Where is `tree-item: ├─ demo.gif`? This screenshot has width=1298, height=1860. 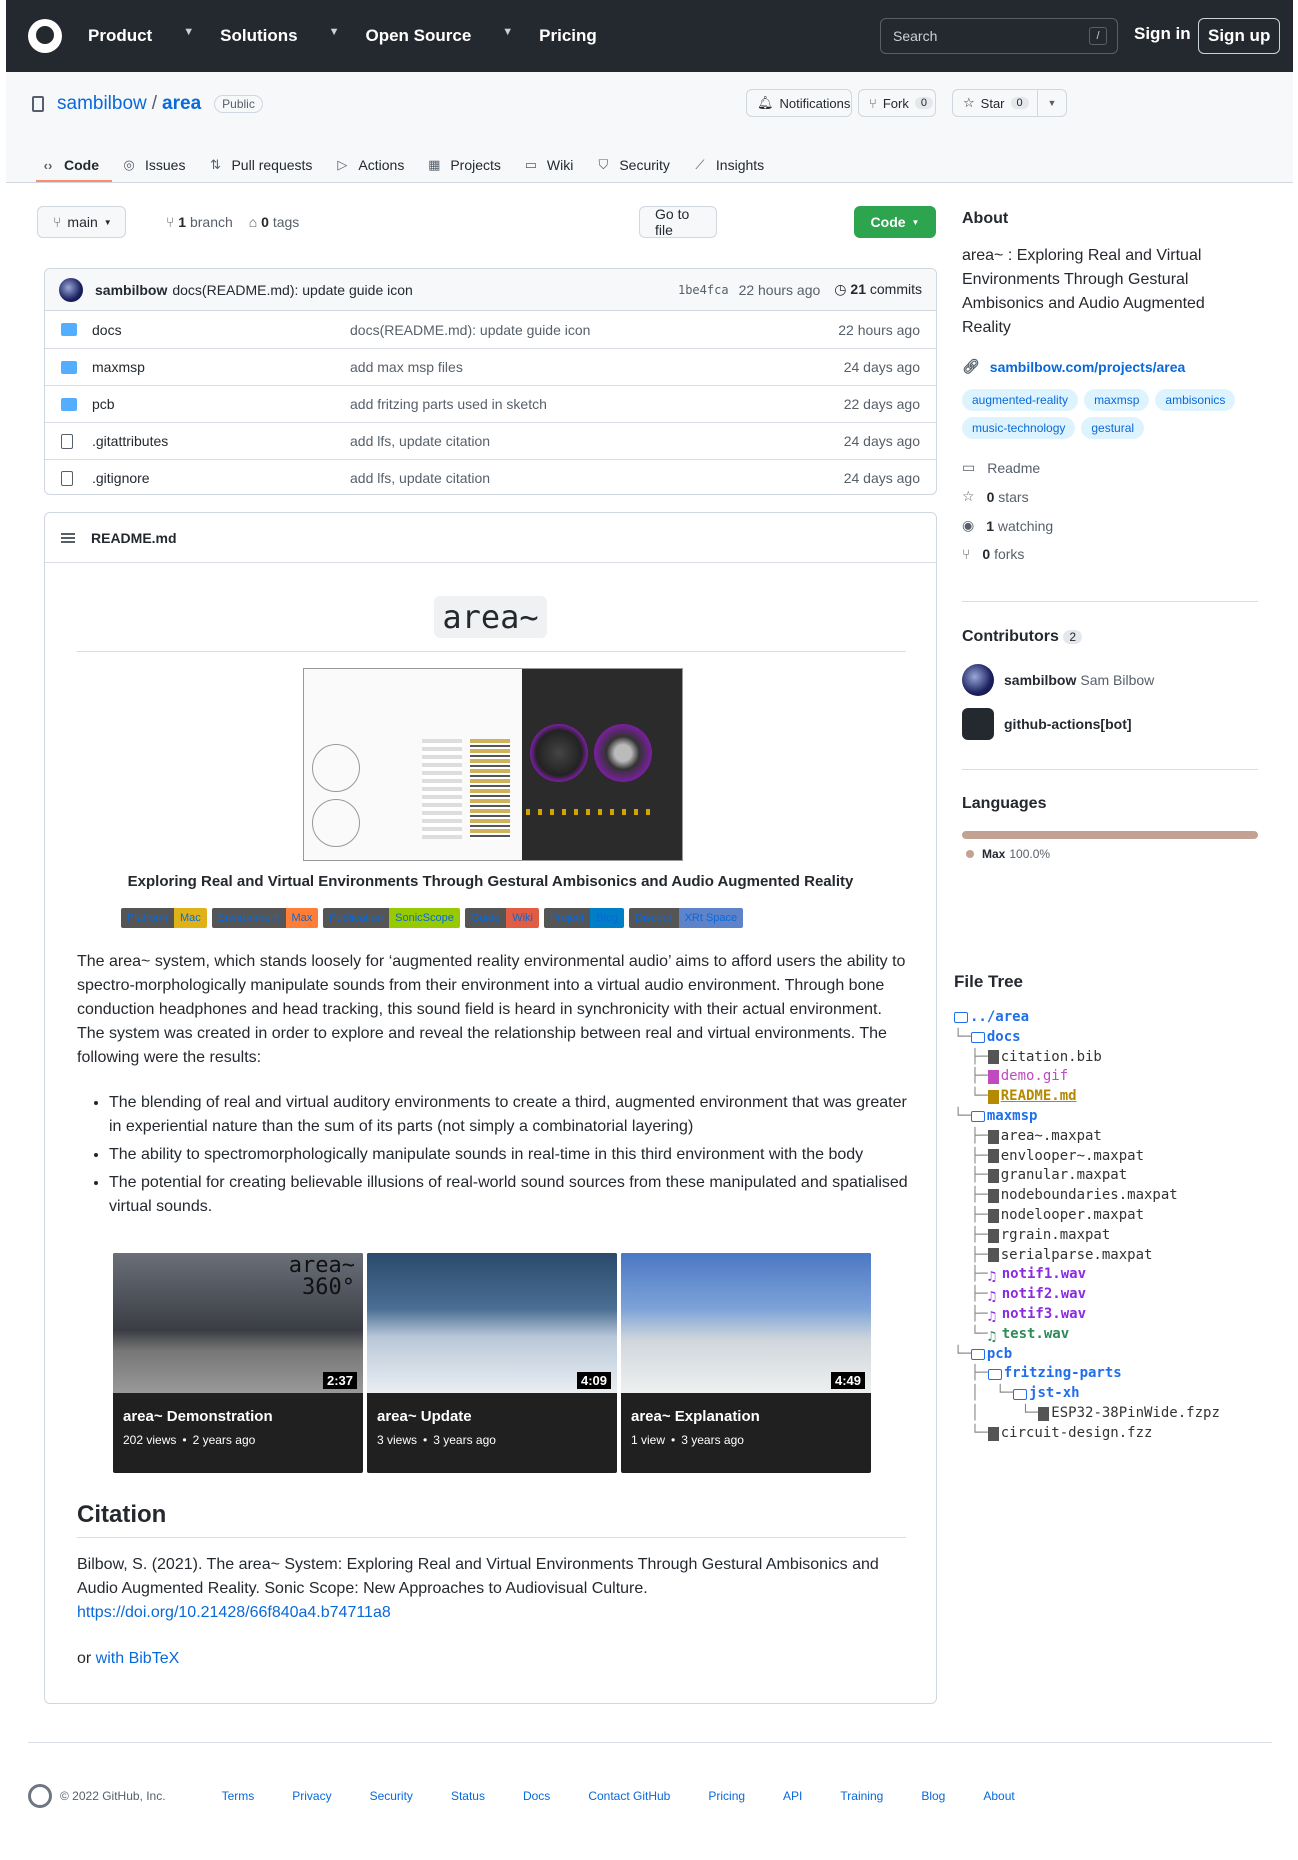
tree-item: ├─ demo.gif is located at coordinates (1011, 1076).